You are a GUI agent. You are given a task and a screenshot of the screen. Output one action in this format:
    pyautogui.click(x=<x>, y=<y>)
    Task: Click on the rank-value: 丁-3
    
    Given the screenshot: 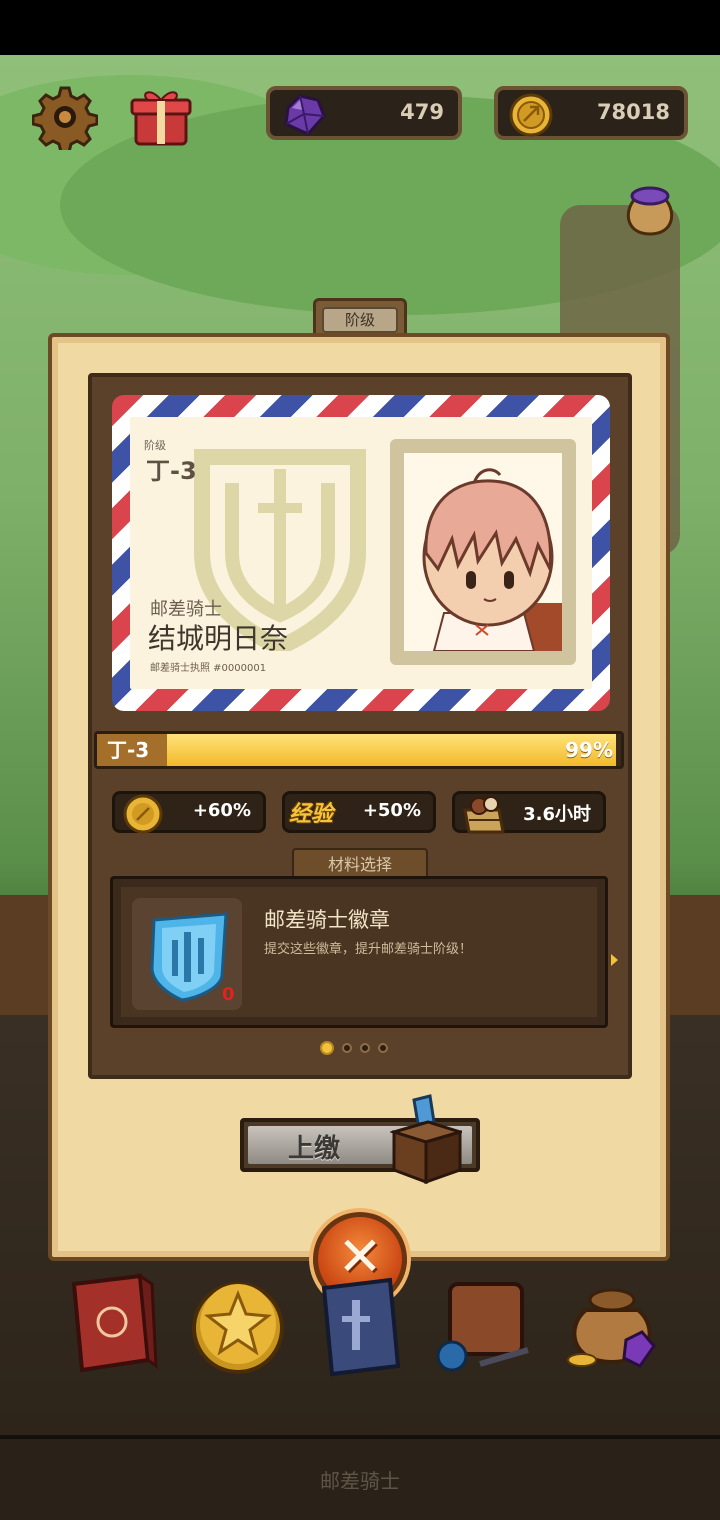 What is the action you would take?
    pyautogui.click(x=171, y=471)
    